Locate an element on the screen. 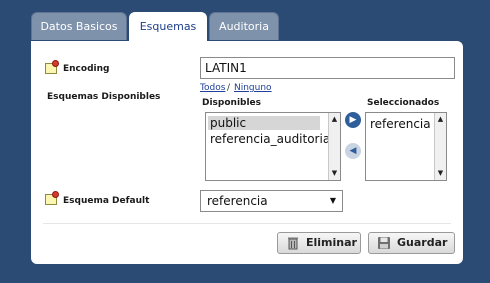 This screenshot has width=490, height=283. default-schema-label: Esquema Default is located at coordinates (106, 201).